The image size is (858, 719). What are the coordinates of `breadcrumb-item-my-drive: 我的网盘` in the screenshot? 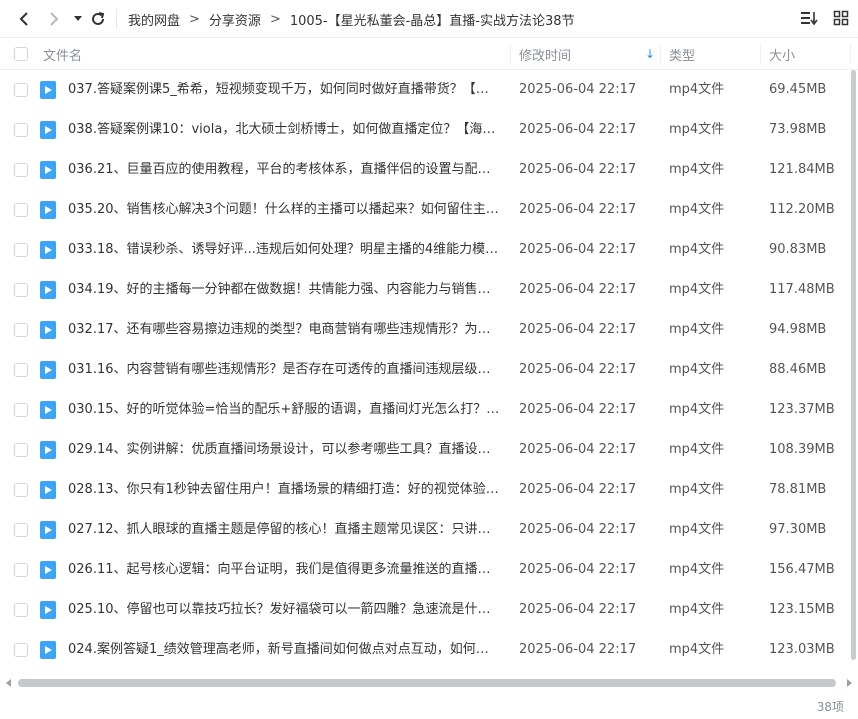 It's located at (154, 19).